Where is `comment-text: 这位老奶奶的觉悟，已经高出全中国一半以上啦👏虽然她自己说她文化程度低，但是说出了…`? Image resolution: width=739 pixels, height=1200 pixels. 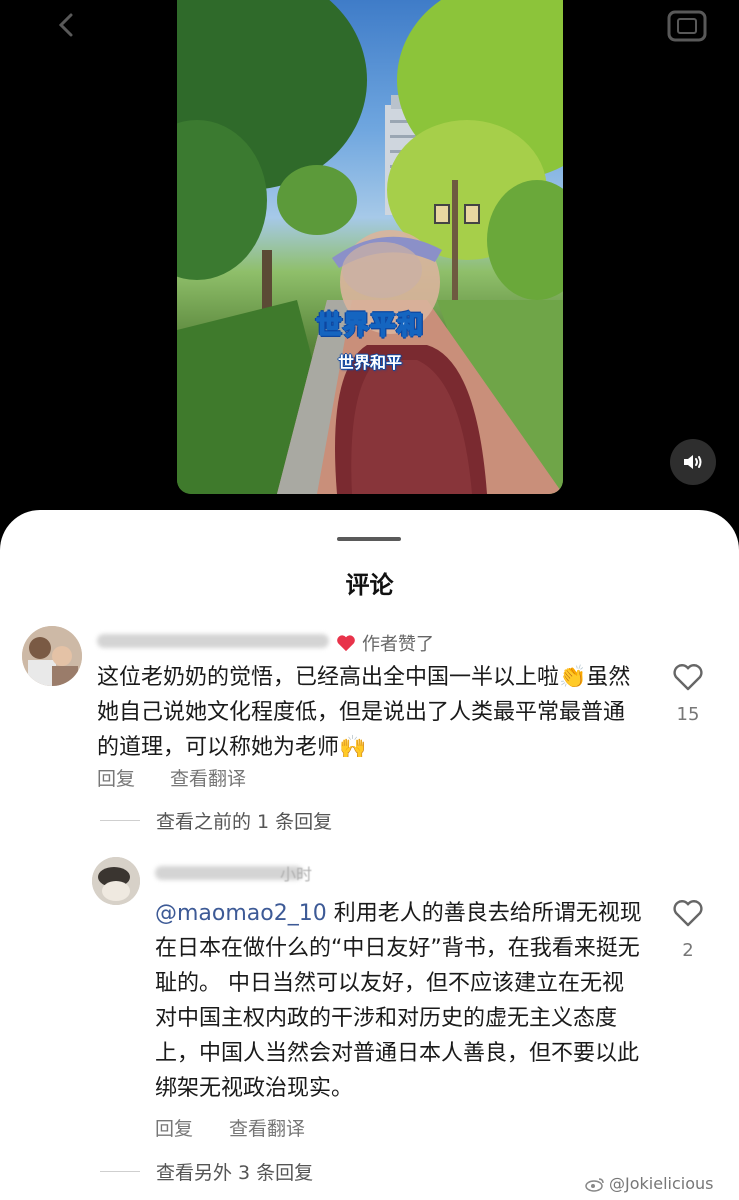 comment-text: 这位老奶奶的觉悟，已经高出全中国一半以上啦👏虽然她自己说她文化程度低，但是说出了… is located at coordinates (364, 712).